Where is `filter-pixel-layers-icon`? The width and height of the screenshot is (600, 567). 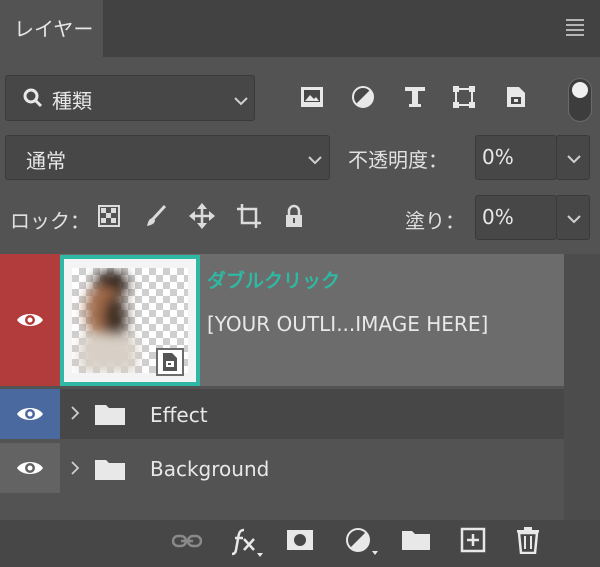
filter-pixel-layers-icon is located at coordinates (312, 97).